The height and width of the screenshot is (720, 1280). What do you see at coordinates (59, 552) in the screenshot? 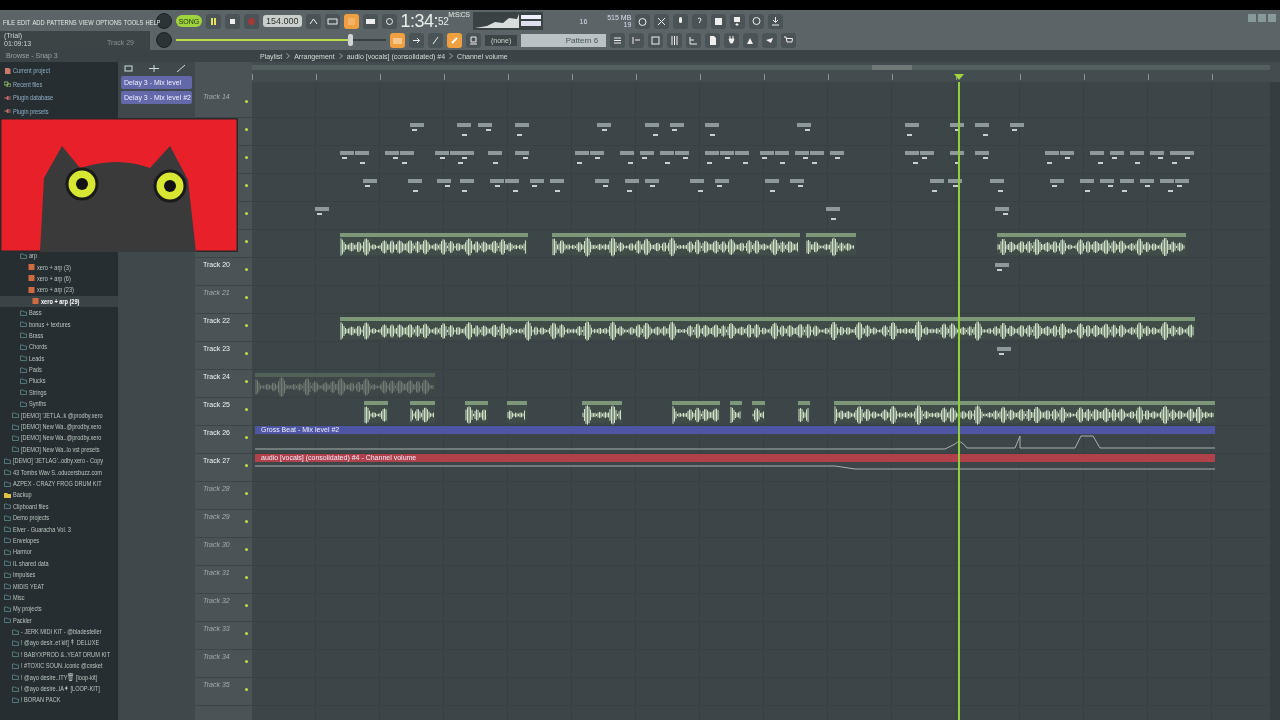
I see `browser-item: Harmor` at bounding box center [59, 552].